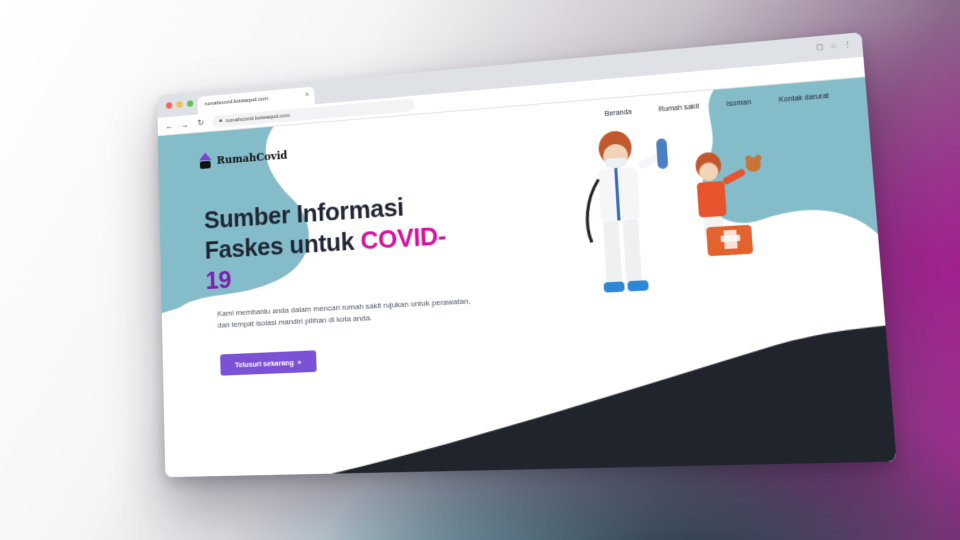  Describe the element at coordinates (200, 123) in the screenshot. I see `reload-icon: ↻` at that location.